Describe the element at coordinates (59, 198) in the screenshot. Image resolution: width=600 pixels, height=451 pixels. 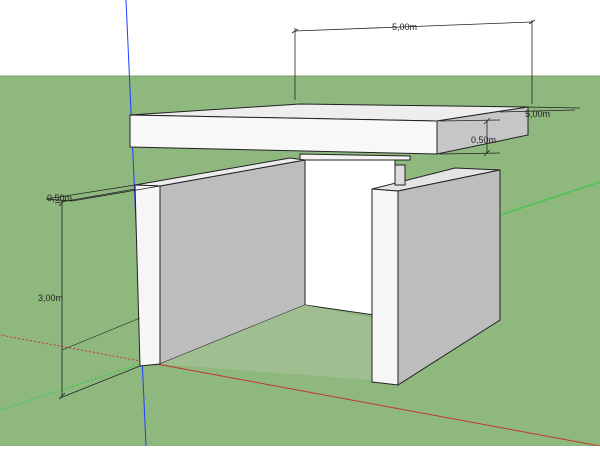
I see `dimension-wall-thickness-label: 0,50m` at that location.